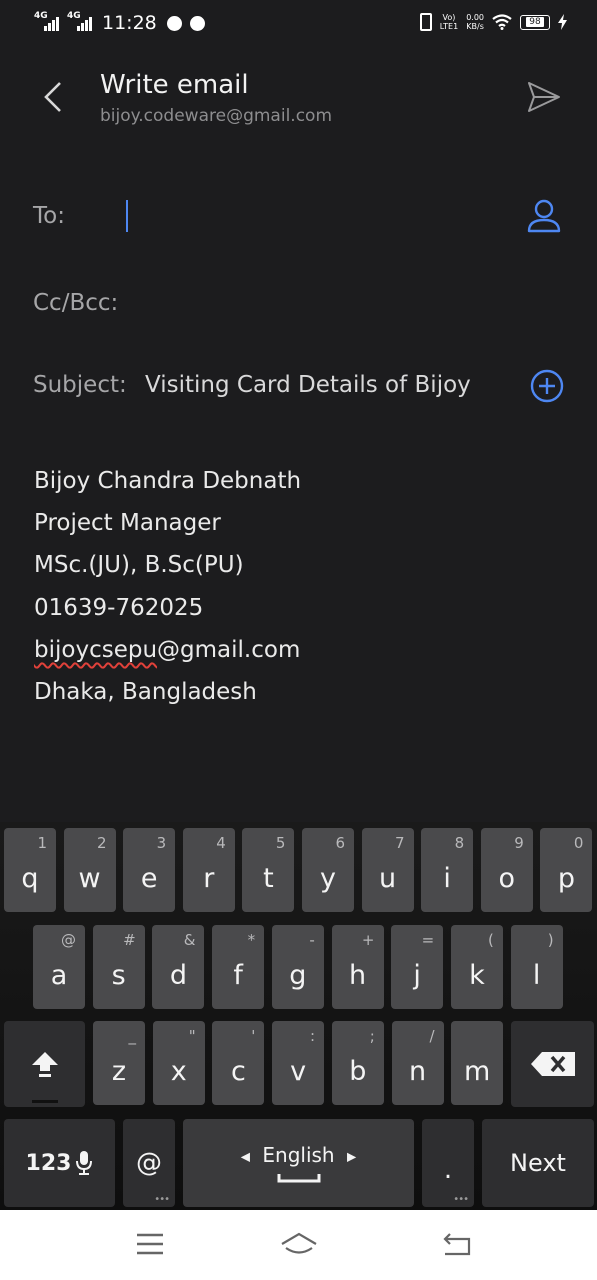  Describe the element at coordinates (562, 22) in the screenshot. I see `charging-icon` at that location.